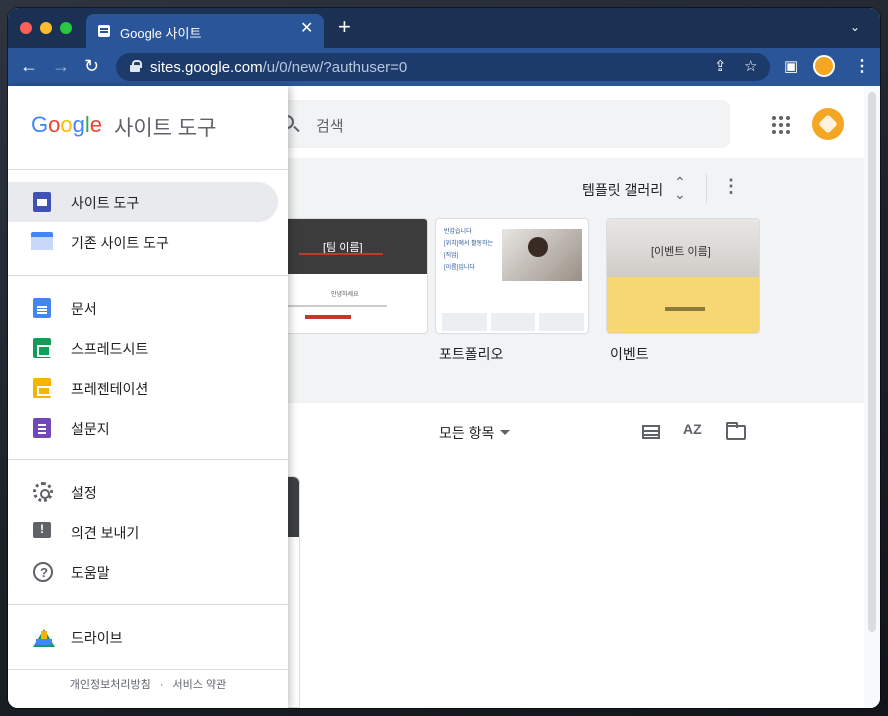 This screenshot has width=888, height=716. Describe the element at coordinates (42, 348) in the screenshot. I see `sheets-icon` at that location.